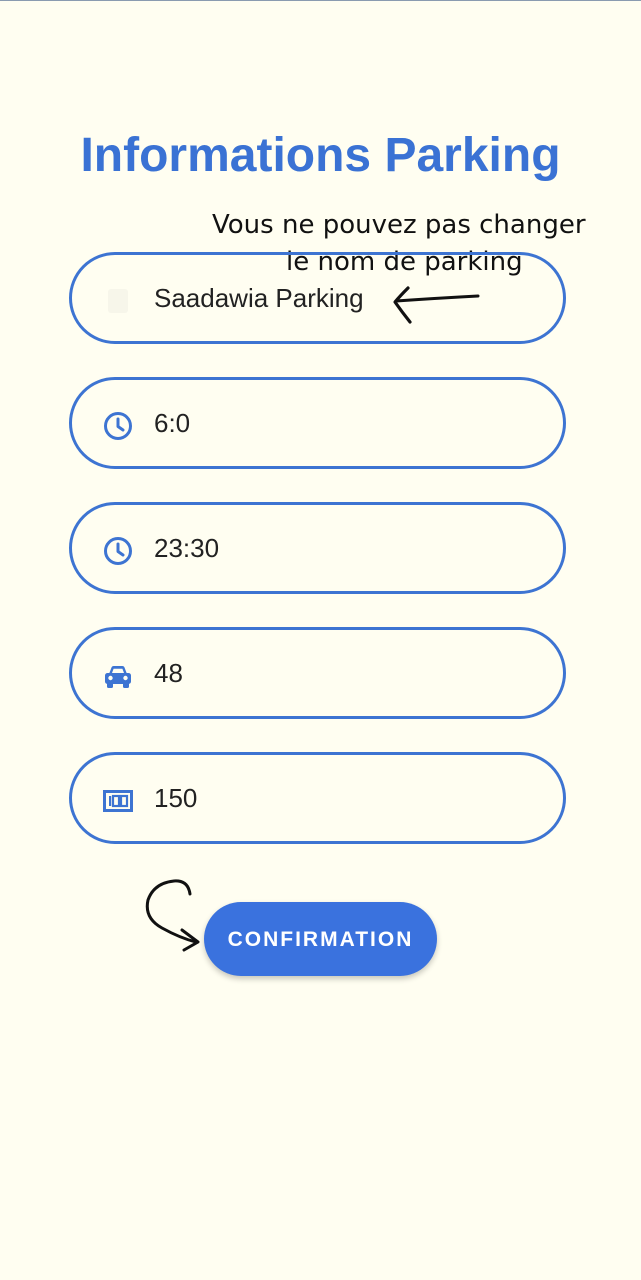 This screenshot has height=1280, width=641. What do you see at coordinates (320, 0) in the screenshot?
I see `top-divider` at bounding box center [320, 0].